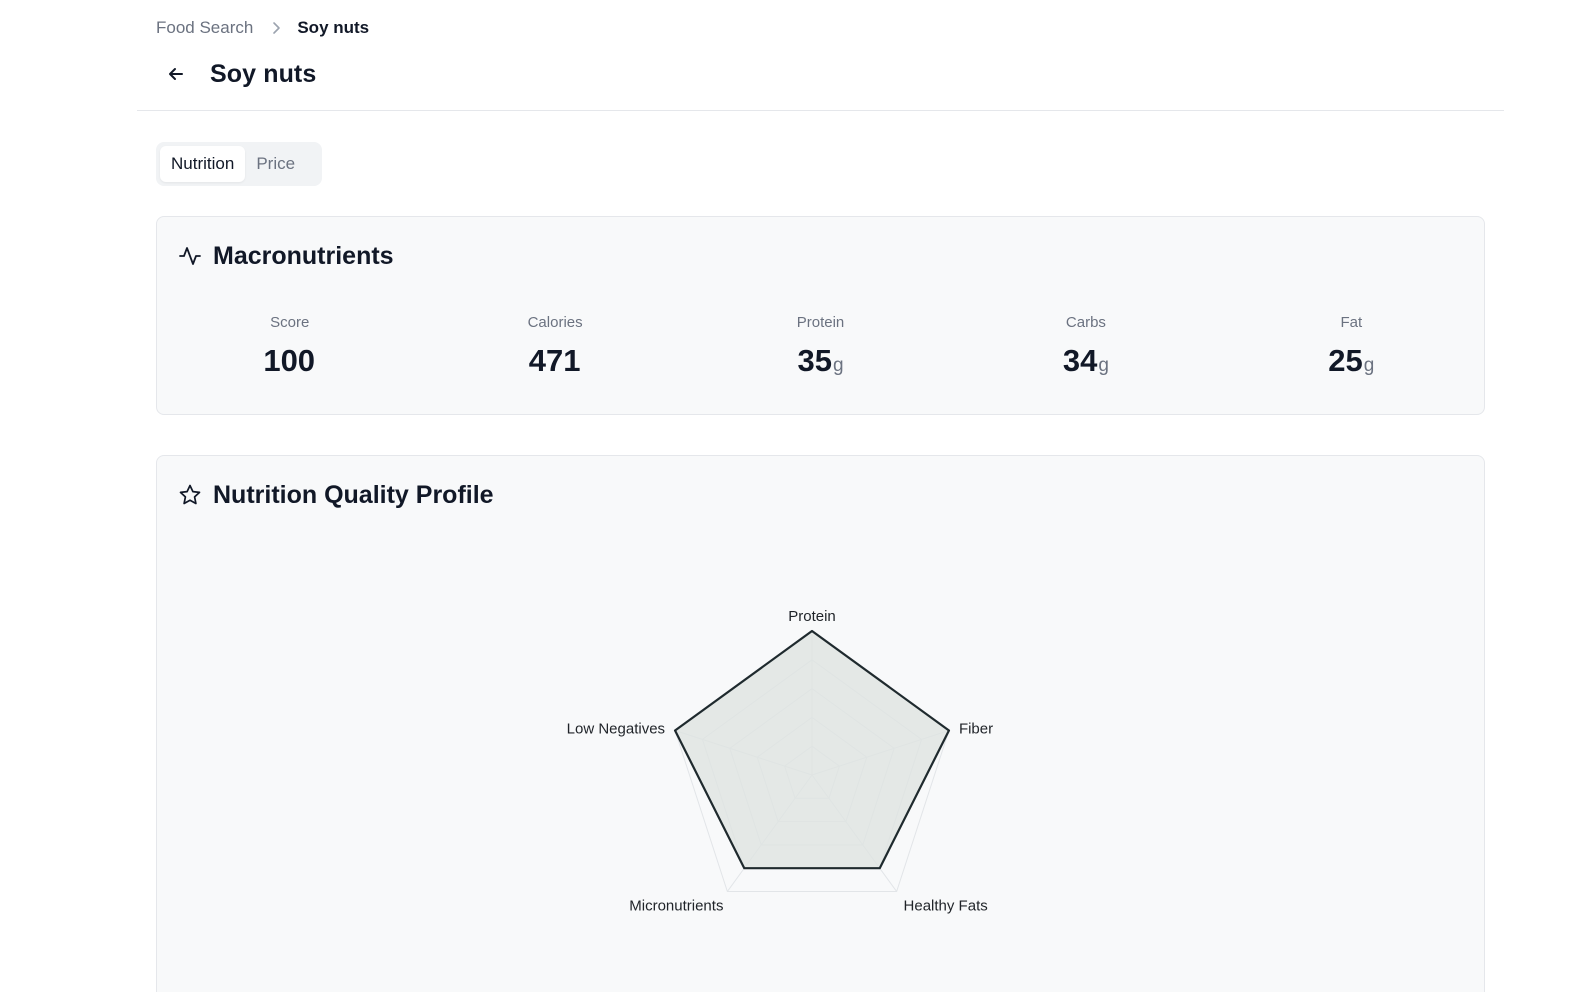  I want to click on stat-label: Calories, so click(555, 322).